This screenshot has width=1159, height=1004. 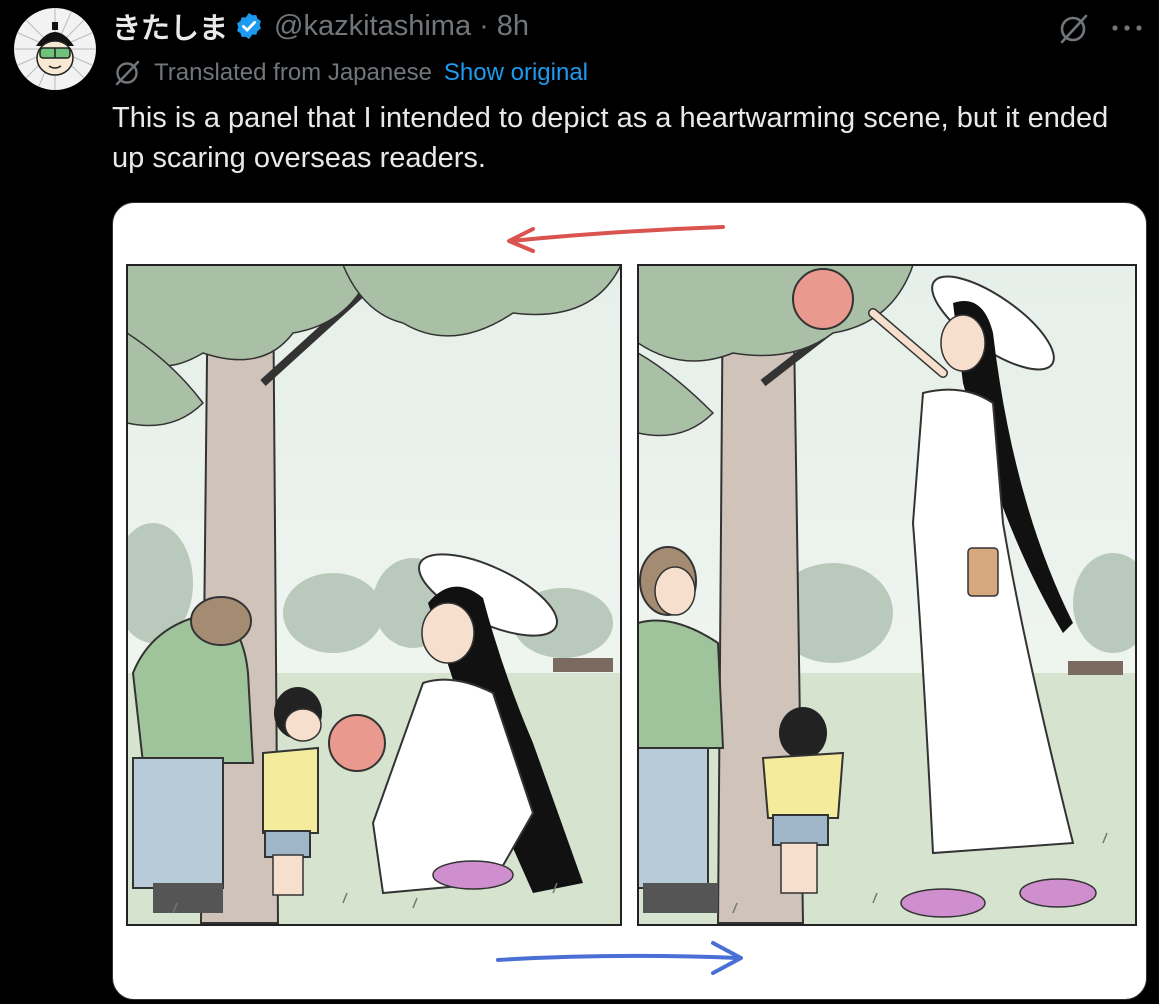 What do you see at coordinates (372, 26) in the screenshot?
I see `handle: @kazkitashima` at bounding box center [372, 26].